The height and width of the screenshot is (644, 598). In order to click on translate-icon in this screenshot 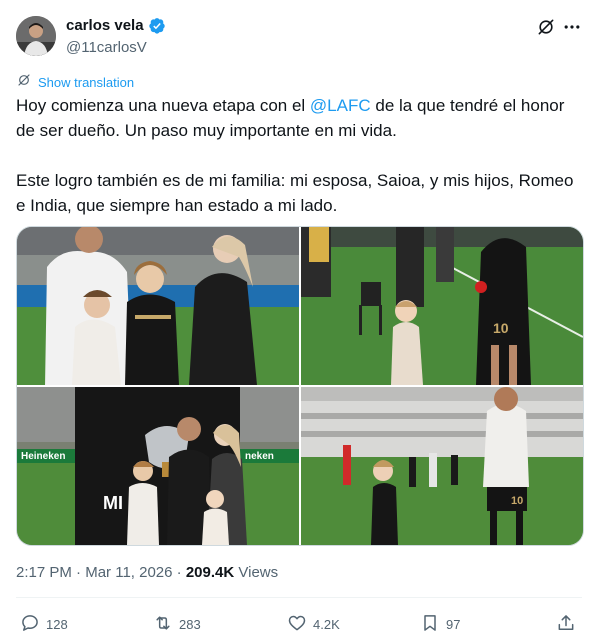, I will do `click(24, 82)`.